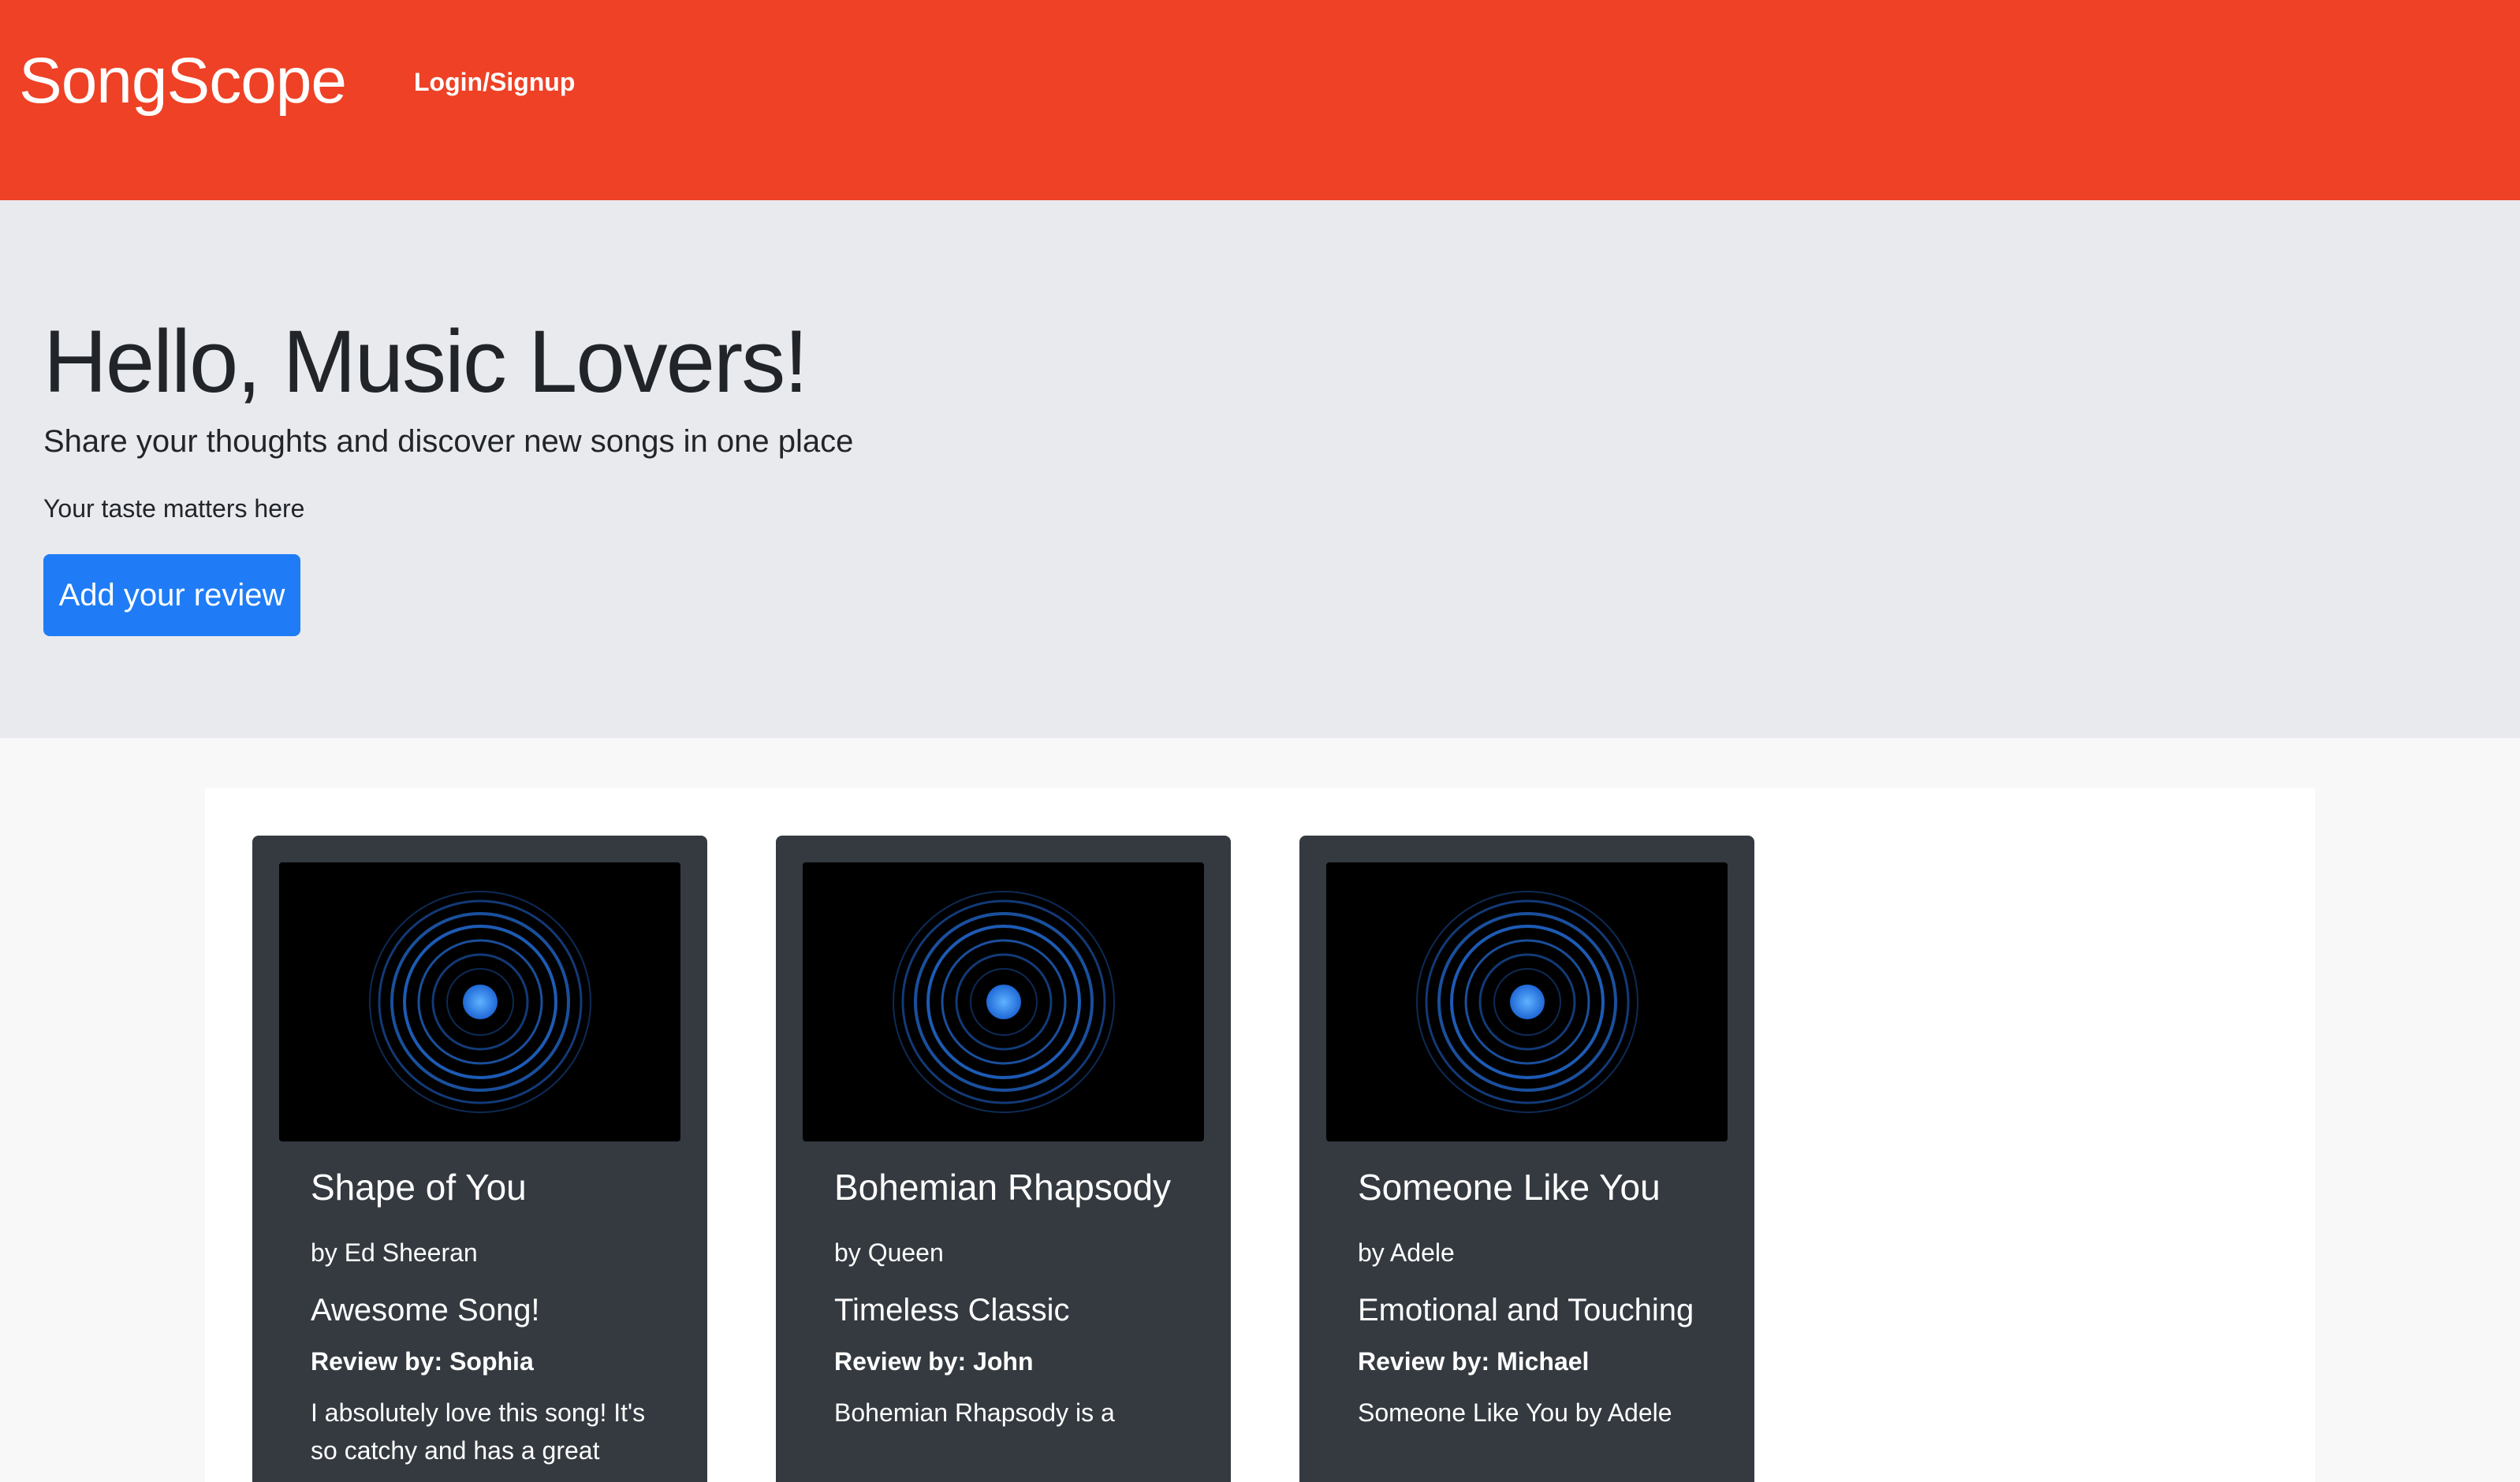  Describe the element at coordinates (1260, 100) in the screenshot. I see `navbar: SongScope Login/Signup` at that location.